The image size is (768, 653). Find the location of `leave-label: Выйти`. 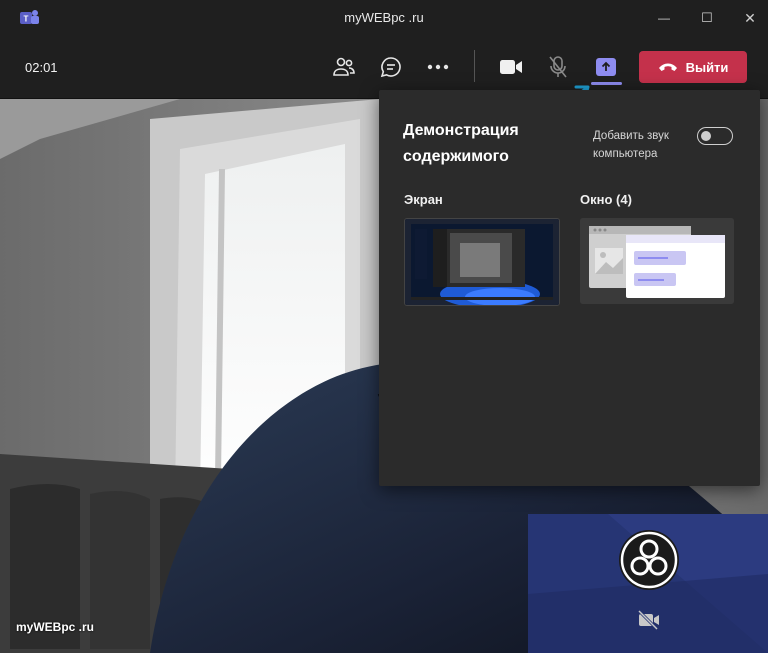

leave-label: Выйти is located at coordinates (707, 67).